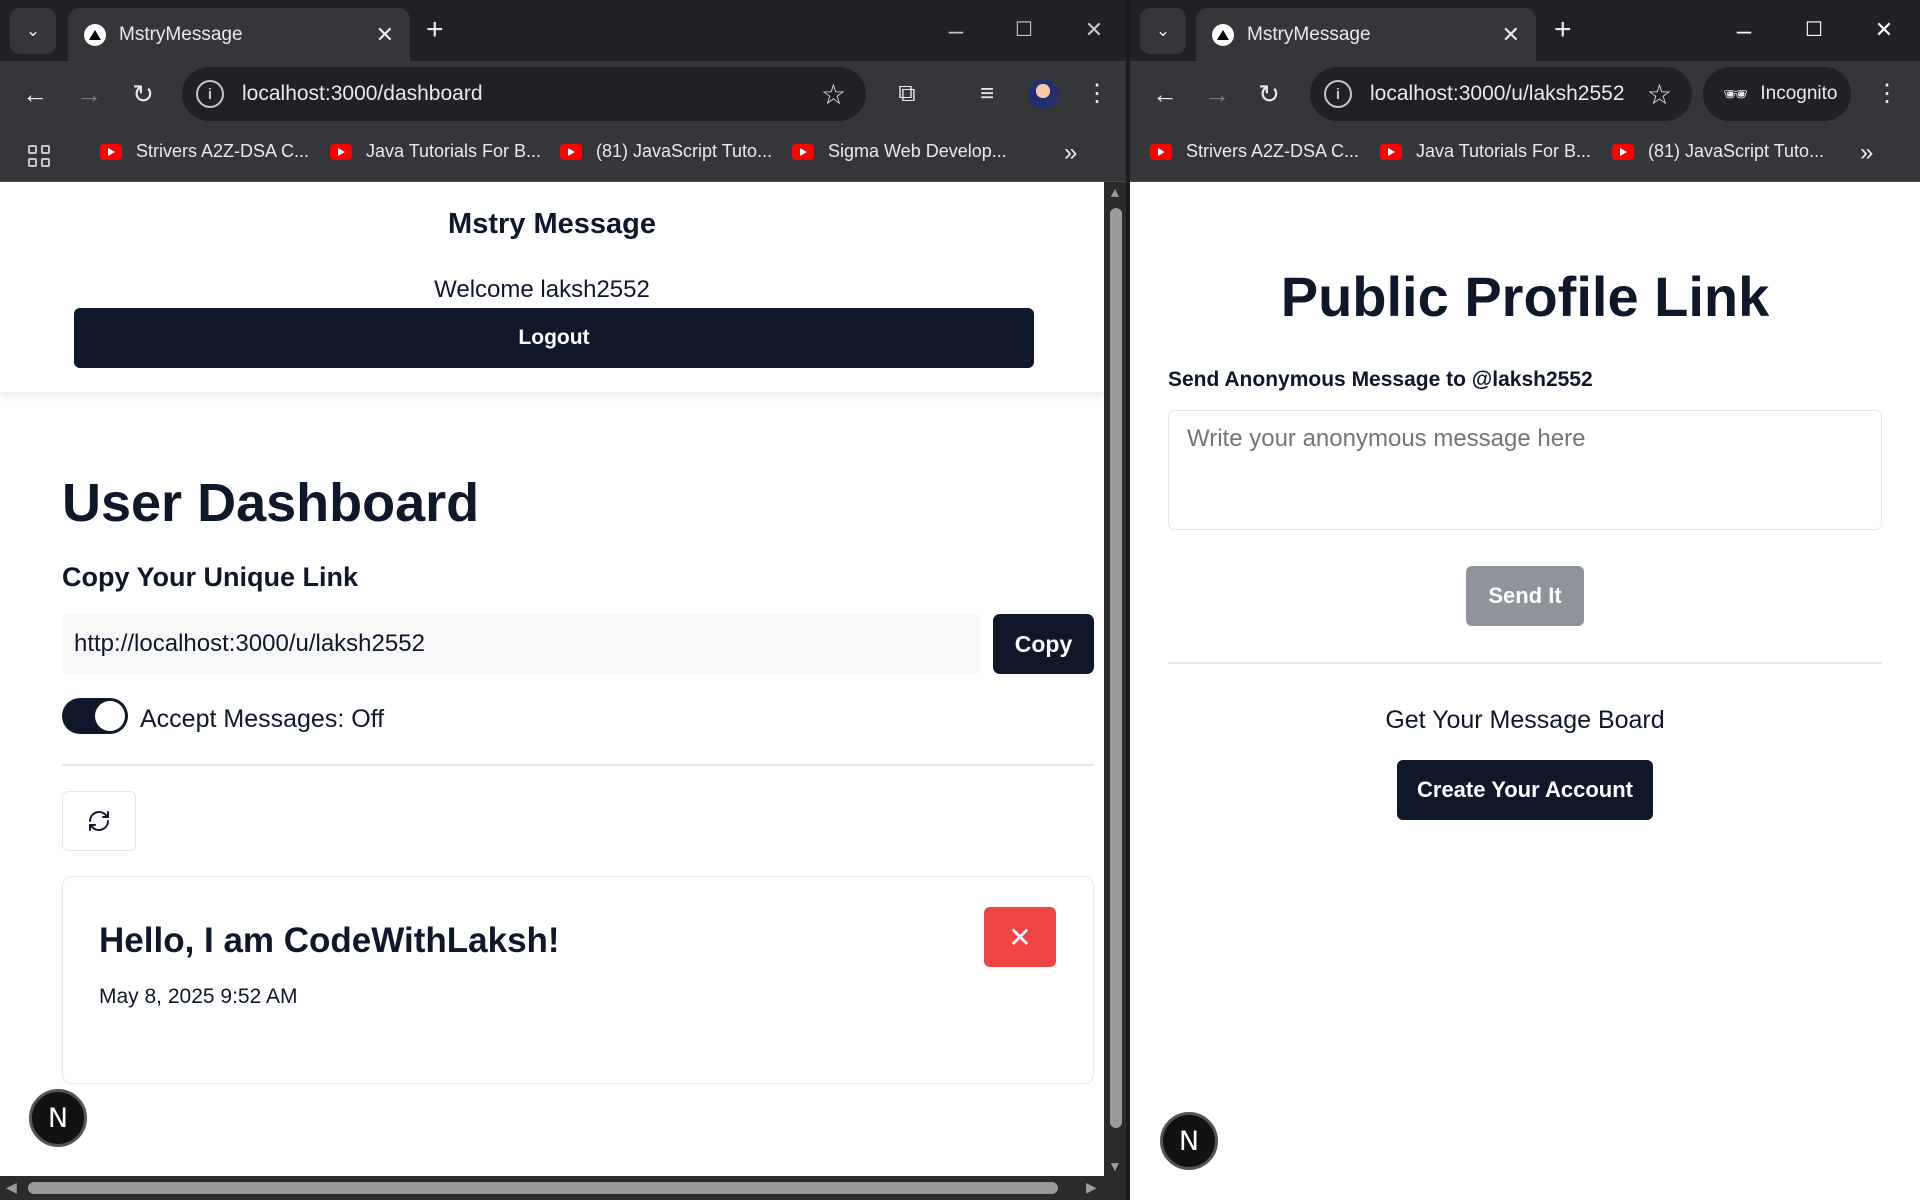 Image resolution: width=1920 pixels, height=1200 pixels. I want to click on delete-message-button: ✕, so click(1020, 937).